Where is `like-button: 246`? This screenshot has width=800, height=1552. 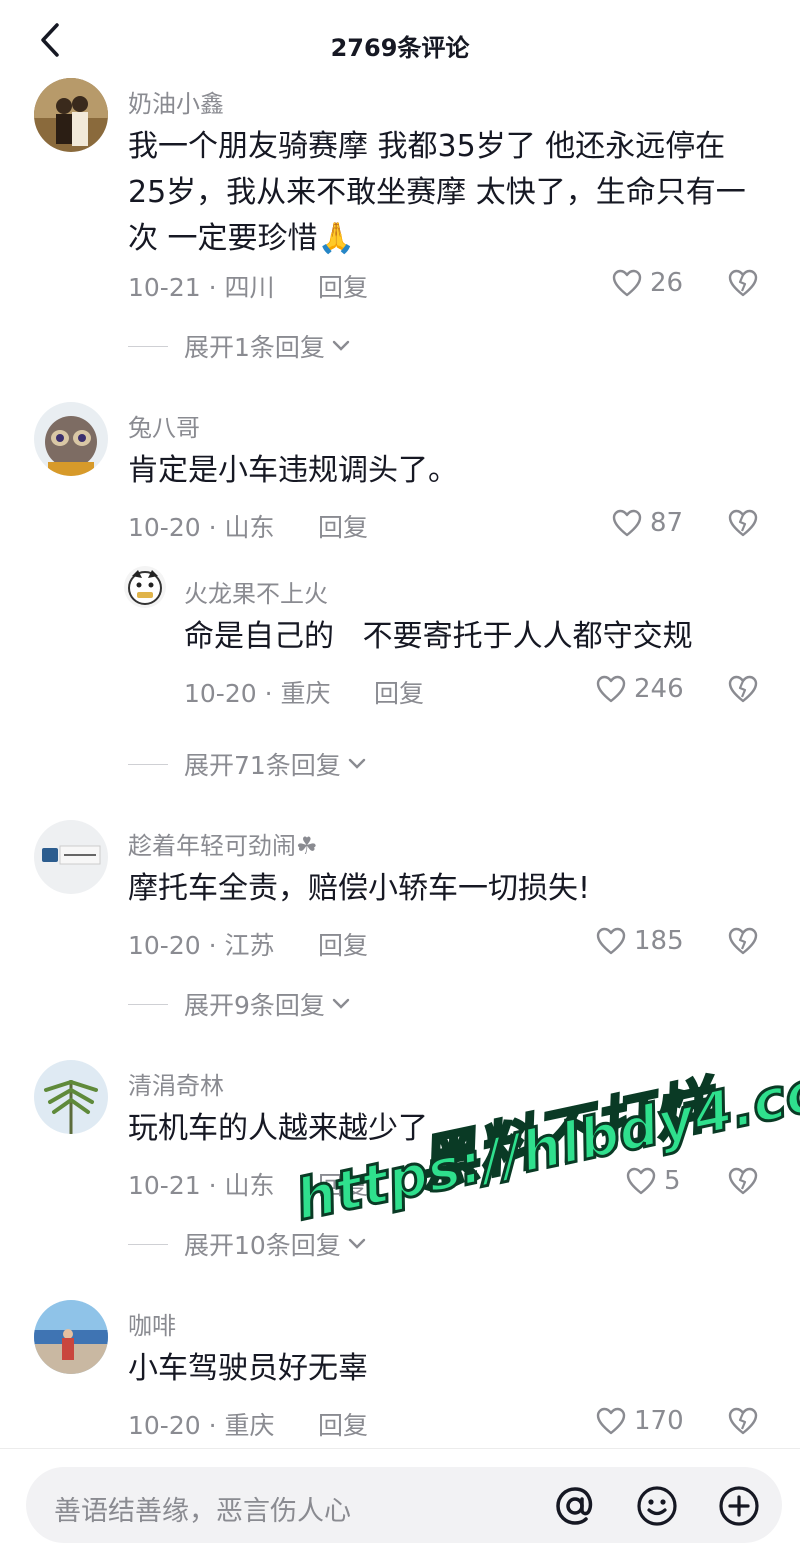 like-button: 246 is located at coordinates (640, 689).